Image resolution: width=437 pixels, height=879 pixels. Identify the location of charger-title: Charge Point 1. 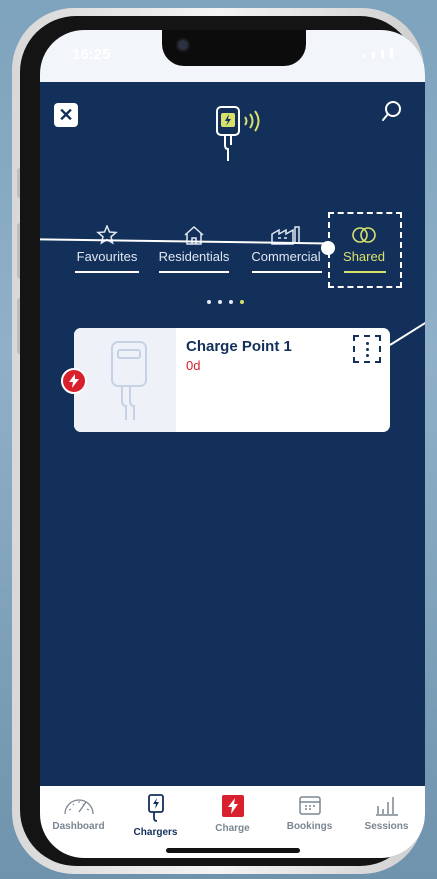
(239, 346).